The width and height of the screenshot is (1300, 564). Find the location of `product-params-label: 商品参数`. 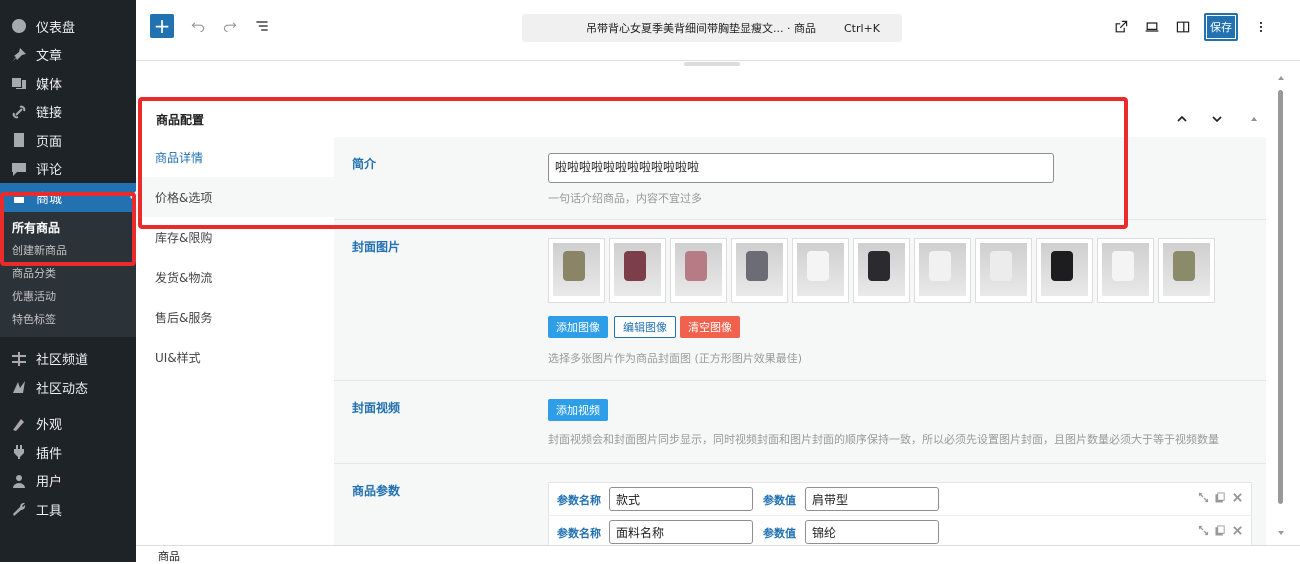

product-params-label: 商品参数 is located at coordinates (376, 491).